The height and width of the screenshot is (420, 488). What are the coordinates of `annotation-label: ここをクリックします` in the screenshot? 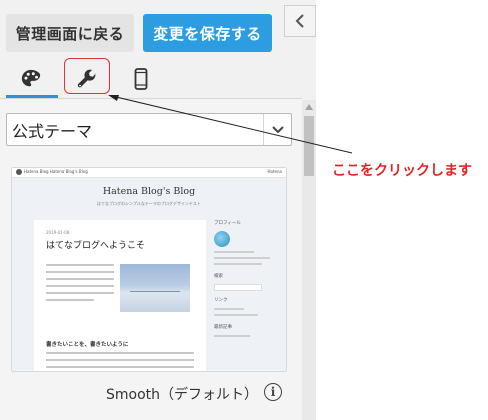 It's located at (402, 171).